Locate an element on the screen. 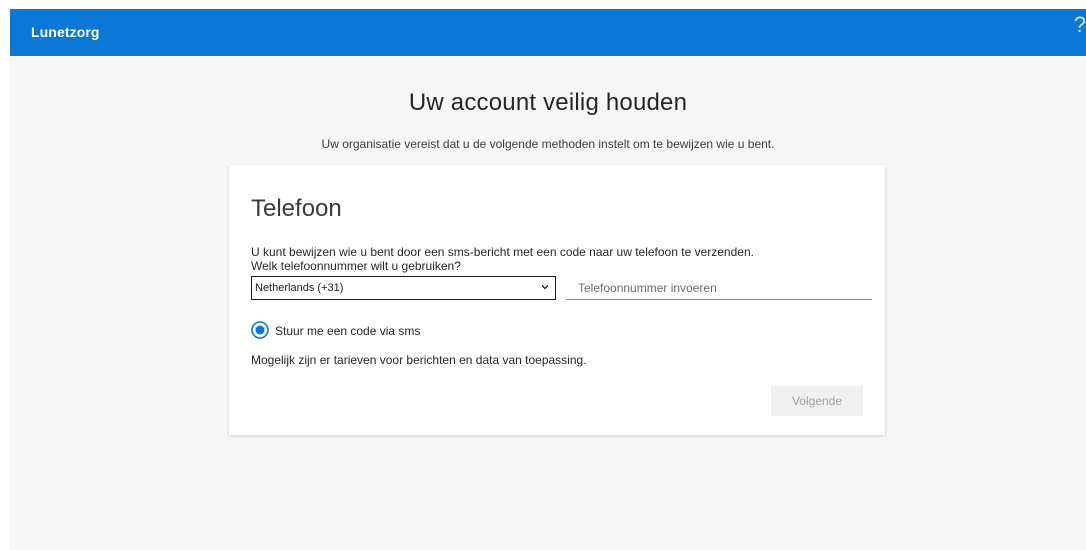  brand-name: Lunetzorg is located at coordinates (65, 32).